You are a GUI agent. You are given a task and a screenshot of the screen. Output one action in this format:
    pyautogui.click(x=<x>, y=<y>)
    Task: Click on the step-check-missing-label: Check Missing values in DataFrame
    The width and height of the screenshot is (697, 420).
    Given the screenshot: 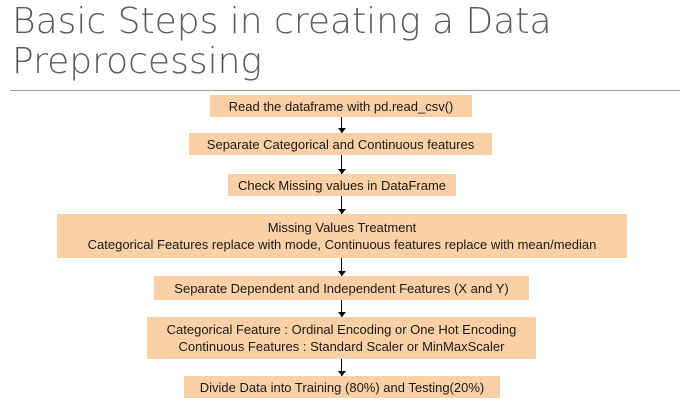 What is the action you would take?
    pyautogui.click(x=342, y=185)
    